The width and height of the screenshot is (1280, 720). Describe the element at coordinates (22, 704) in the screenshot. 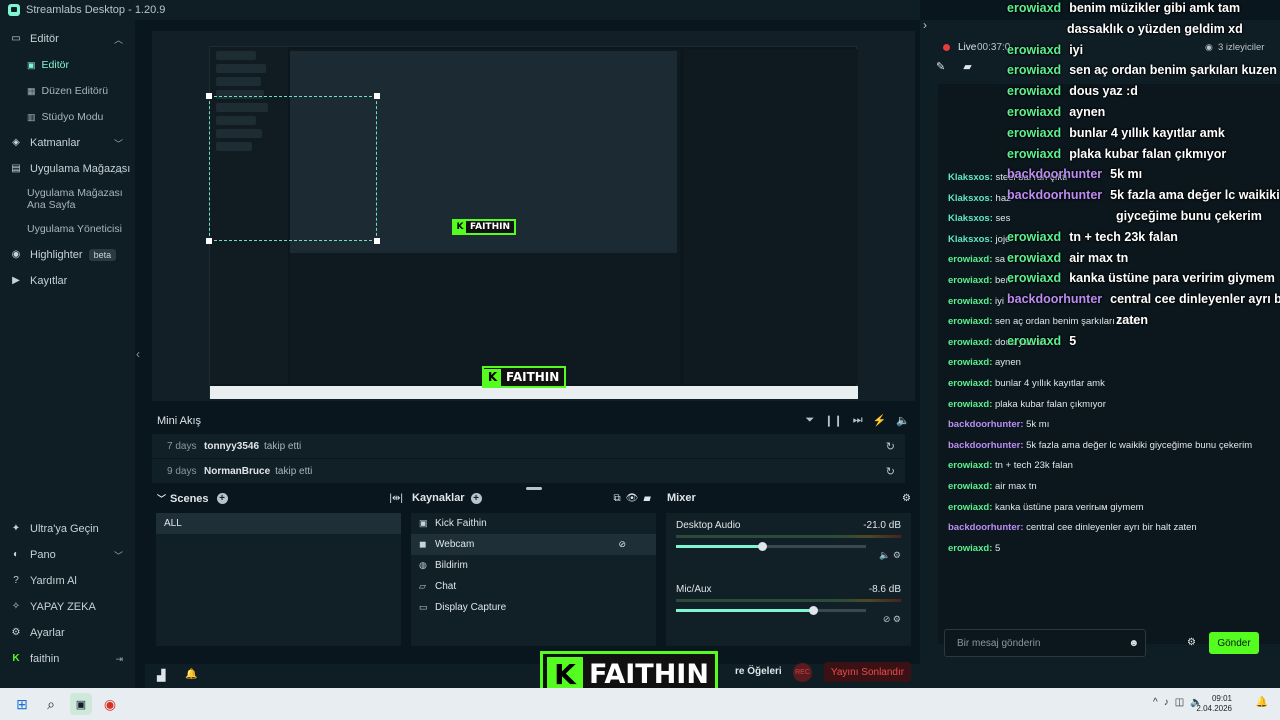

I see `windows-start-icon: ⊞` at that location.